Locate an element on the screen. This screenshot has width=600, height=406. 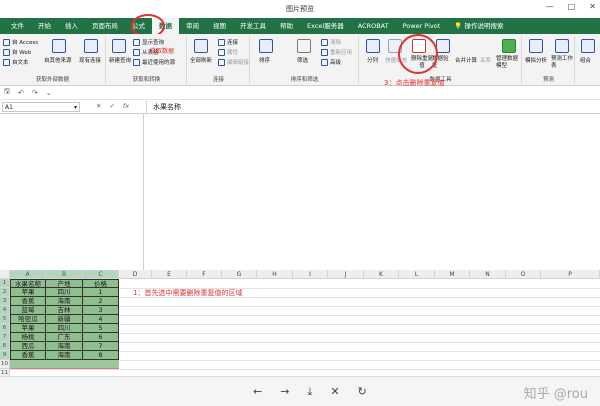
minimize-button: — is located at coordinates (550, 6).